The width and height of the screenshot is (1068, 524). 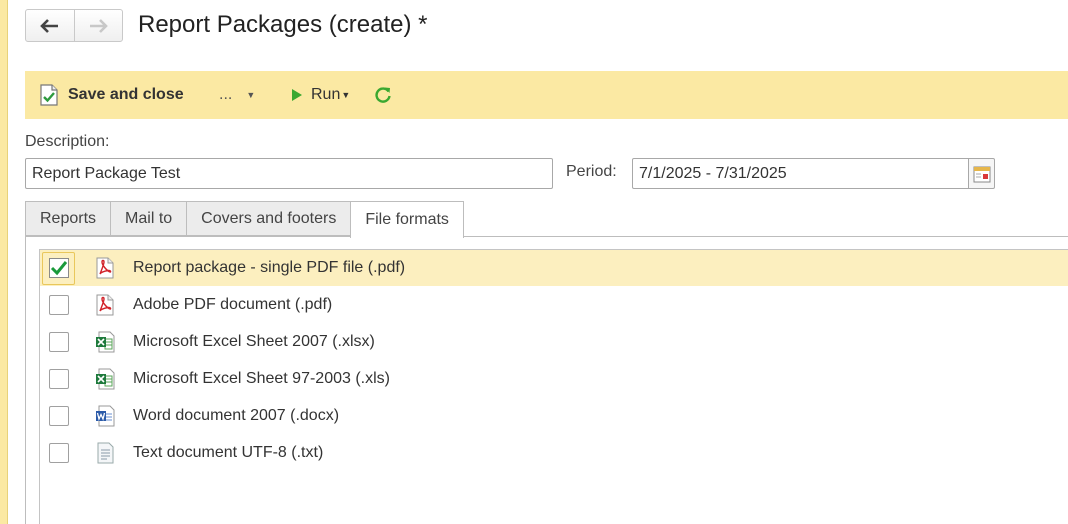 What do you see at coordinates (49, 95) in the screenshot?
I see `save-document-icon` at bounding box center [49, 95].